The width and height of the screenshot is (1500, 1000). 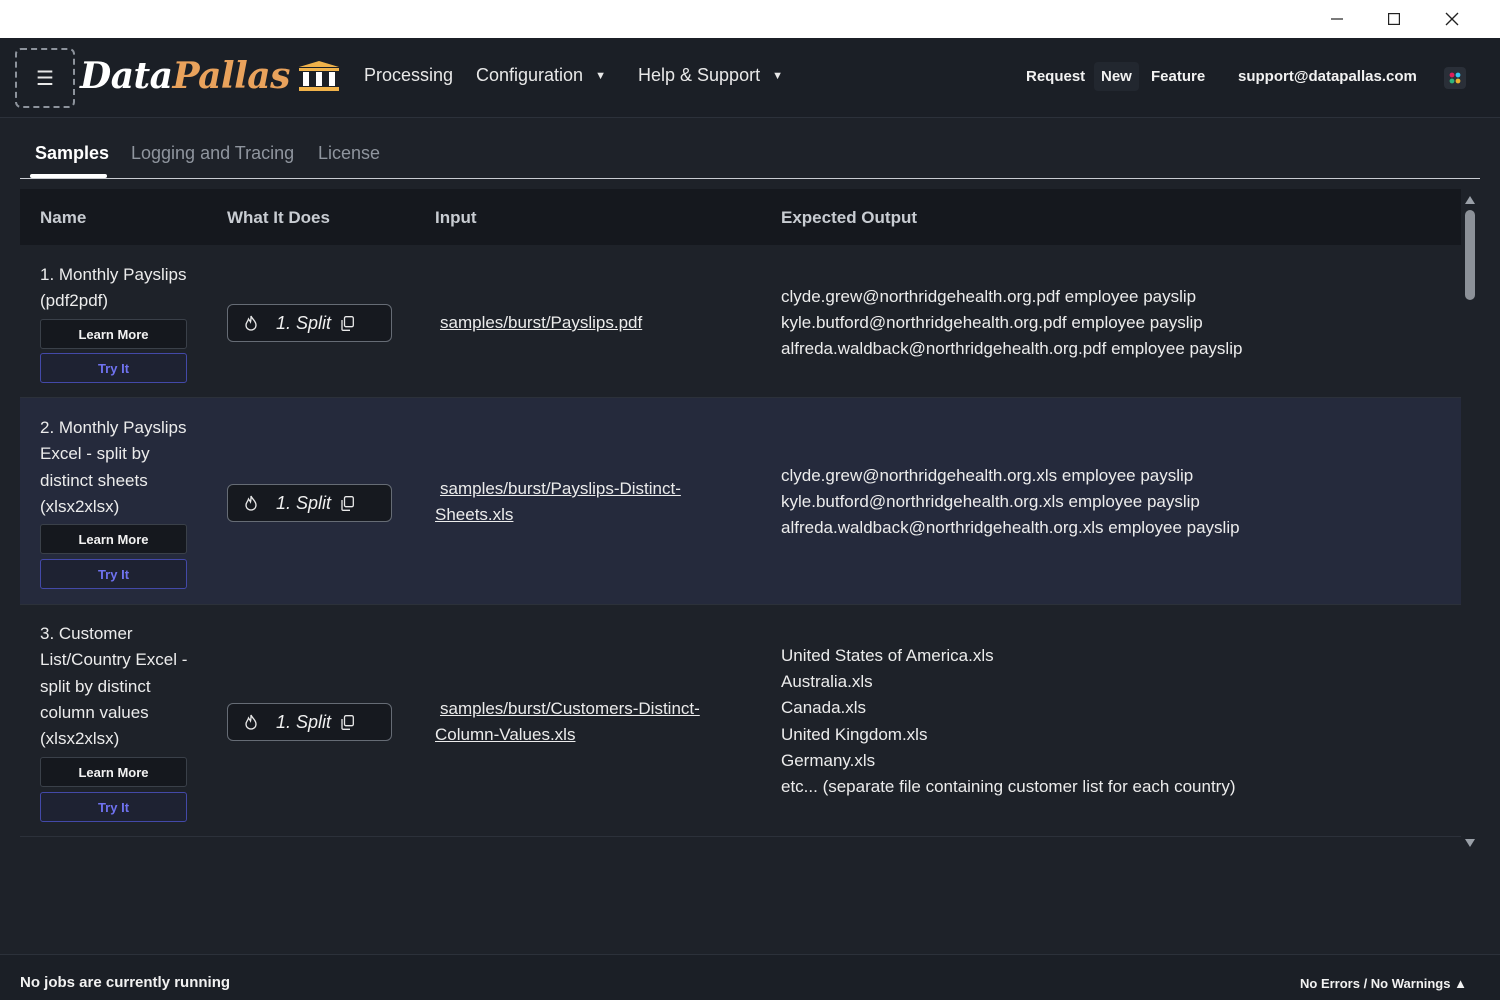 I want to click on scrollbar-thumb, so click(x=1470, y=255).